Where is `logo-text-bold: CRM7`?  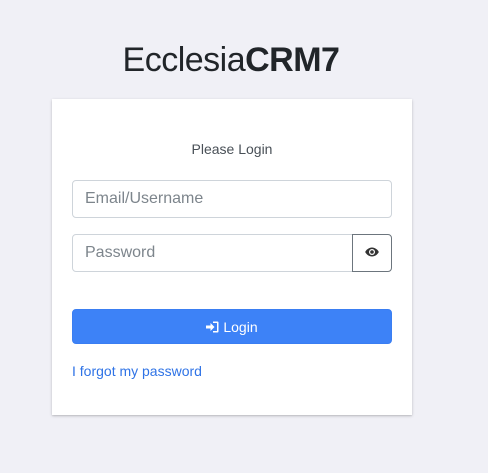 logo-text-bold: CRM7 is located at coordinates (292, 60).